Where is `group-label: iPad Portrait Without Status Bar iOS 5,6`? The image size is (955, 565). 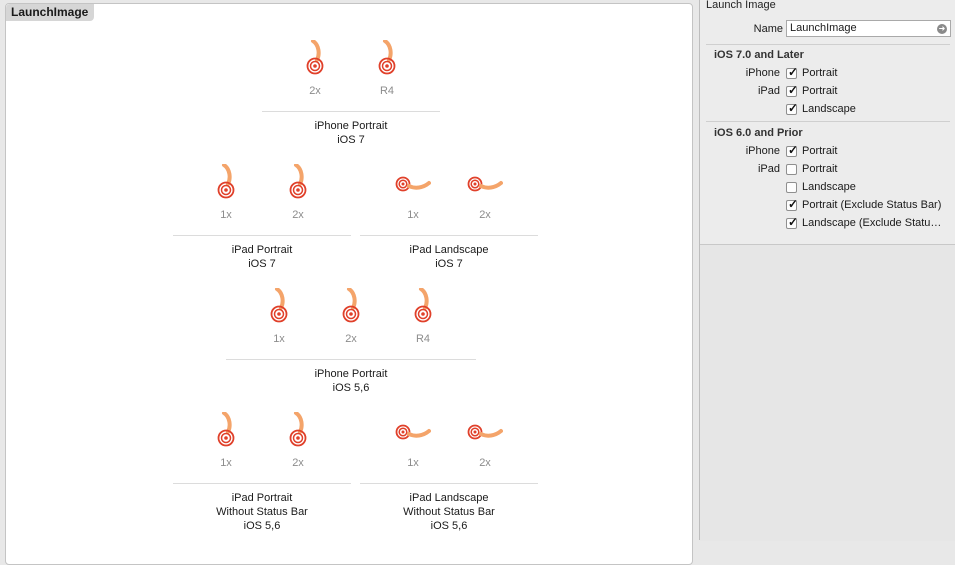 group-label: iPad Portrait Without Status Bar iOS 5,6 is located at coordinates (262, 512).